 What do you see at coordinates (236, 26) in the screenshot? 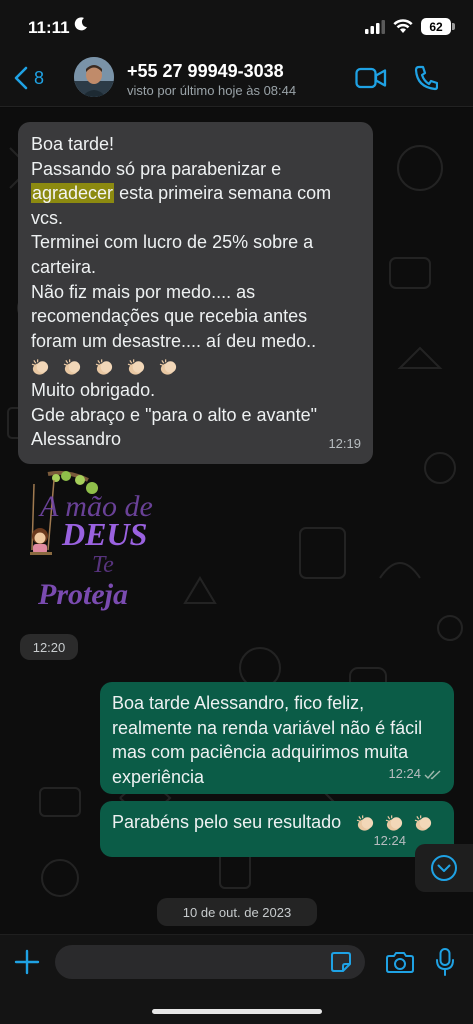
I see `status-bar: 11:11 62` at bounding box center [236, 26].